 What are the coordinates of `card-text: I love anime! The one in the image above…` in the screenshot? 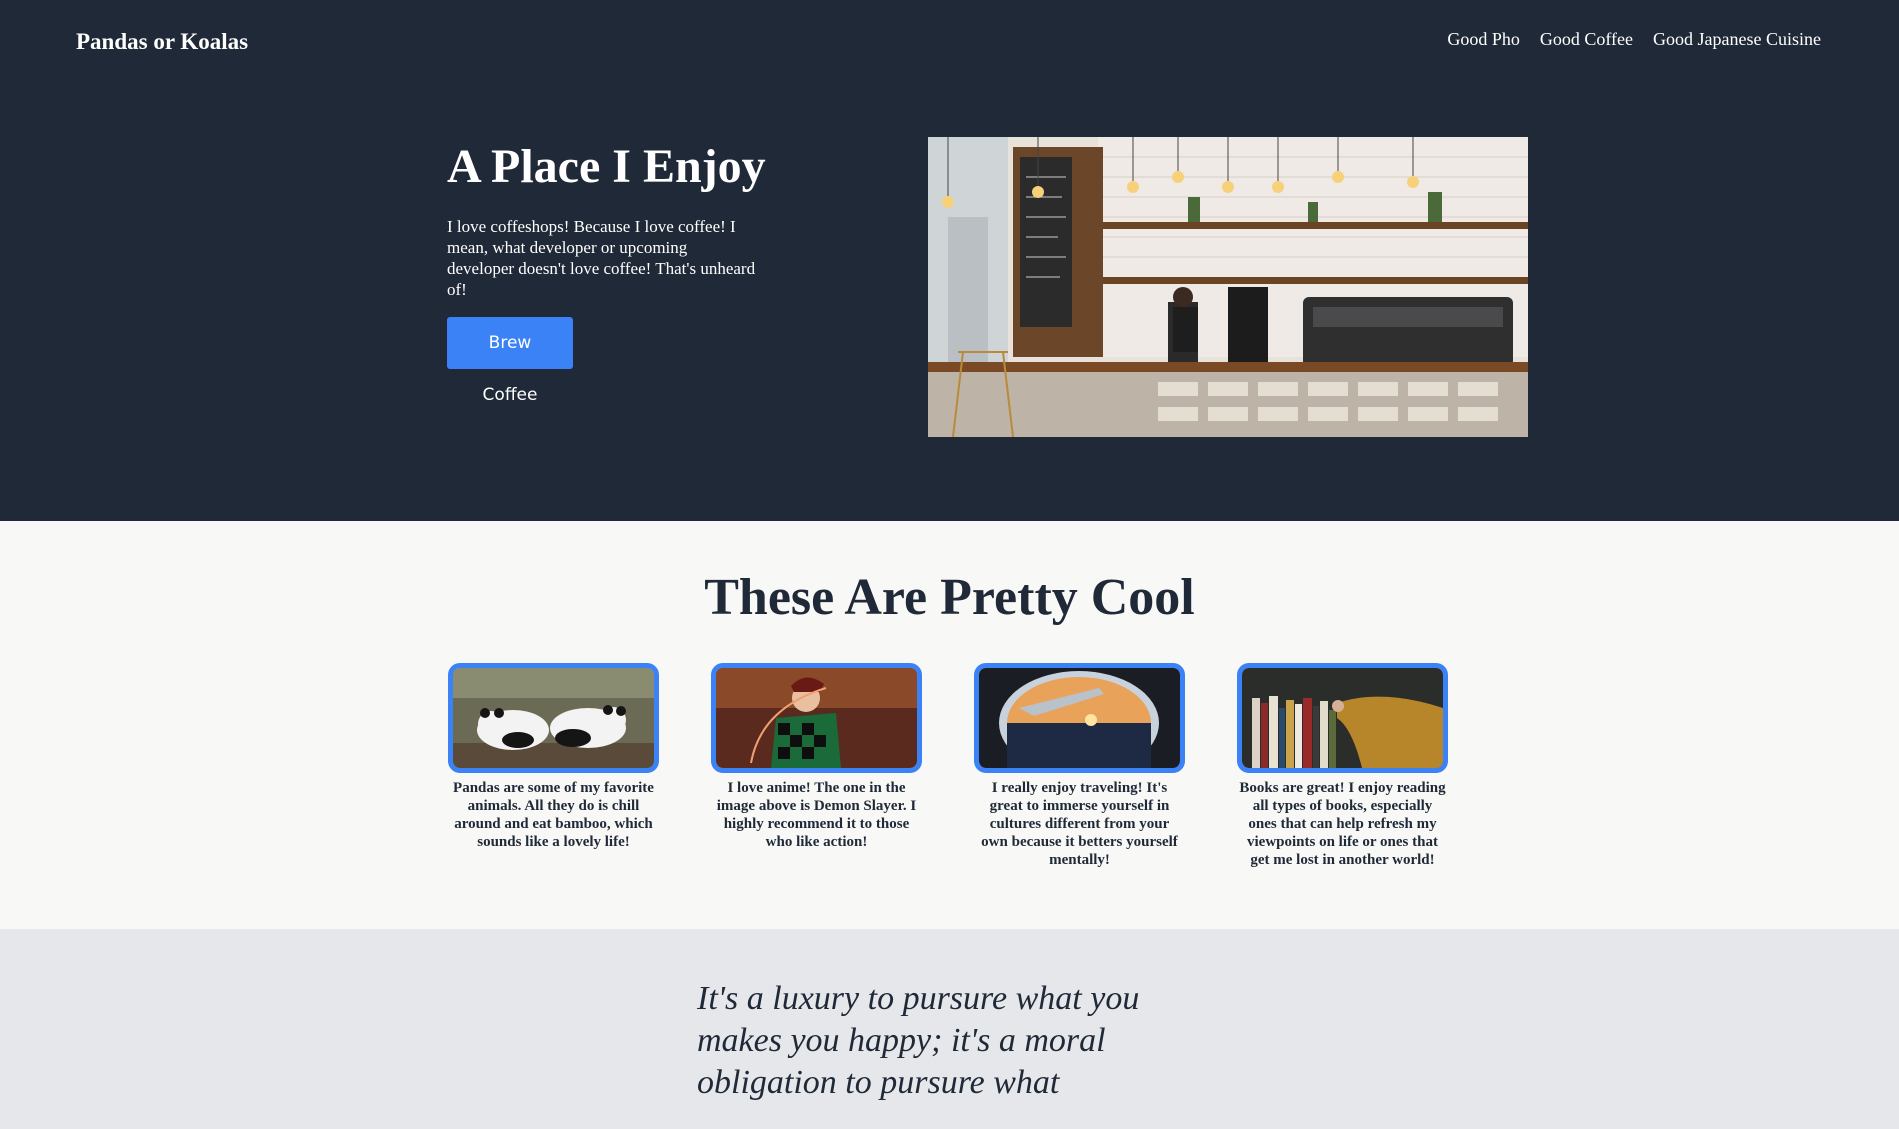 It's located at (816, 815).